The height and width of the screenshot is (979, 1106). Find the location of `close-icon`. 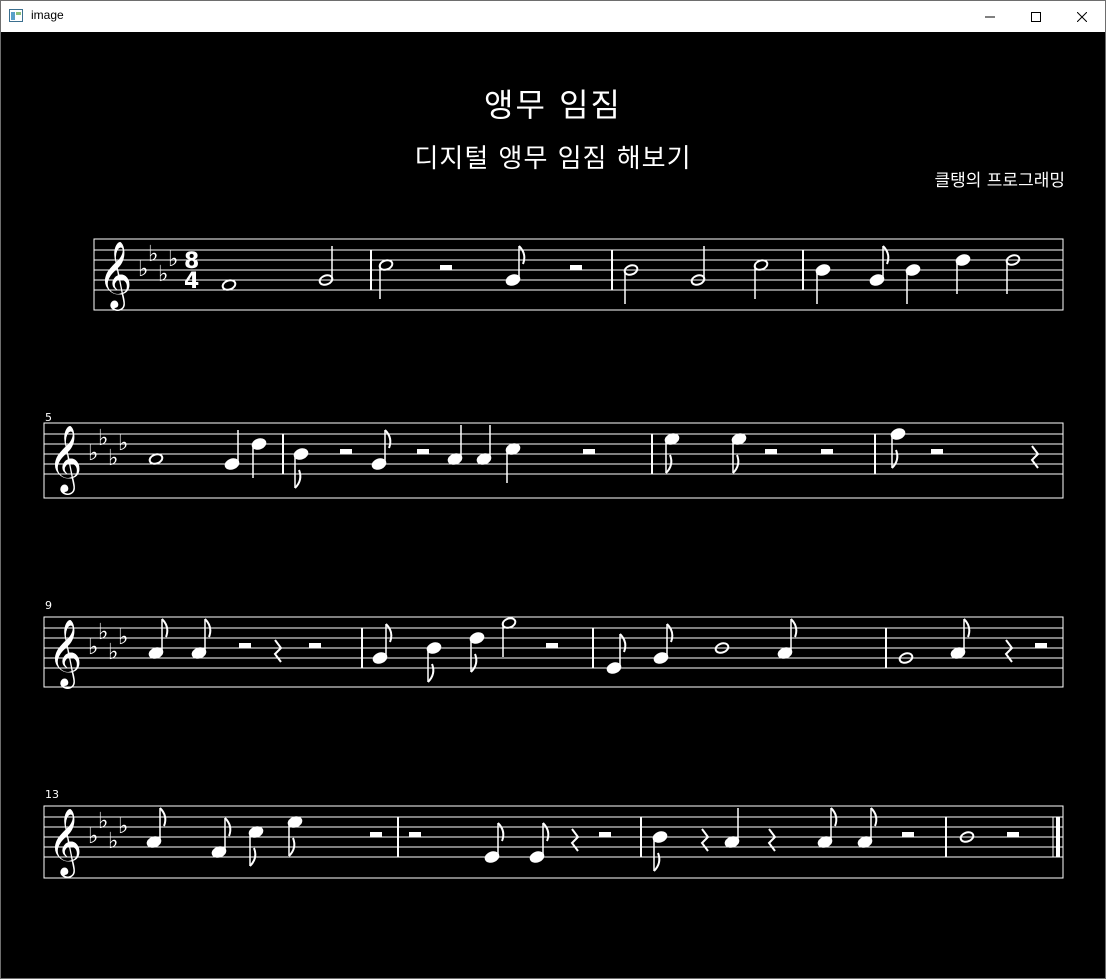

close-icon is located at coordinates (1082, 16).